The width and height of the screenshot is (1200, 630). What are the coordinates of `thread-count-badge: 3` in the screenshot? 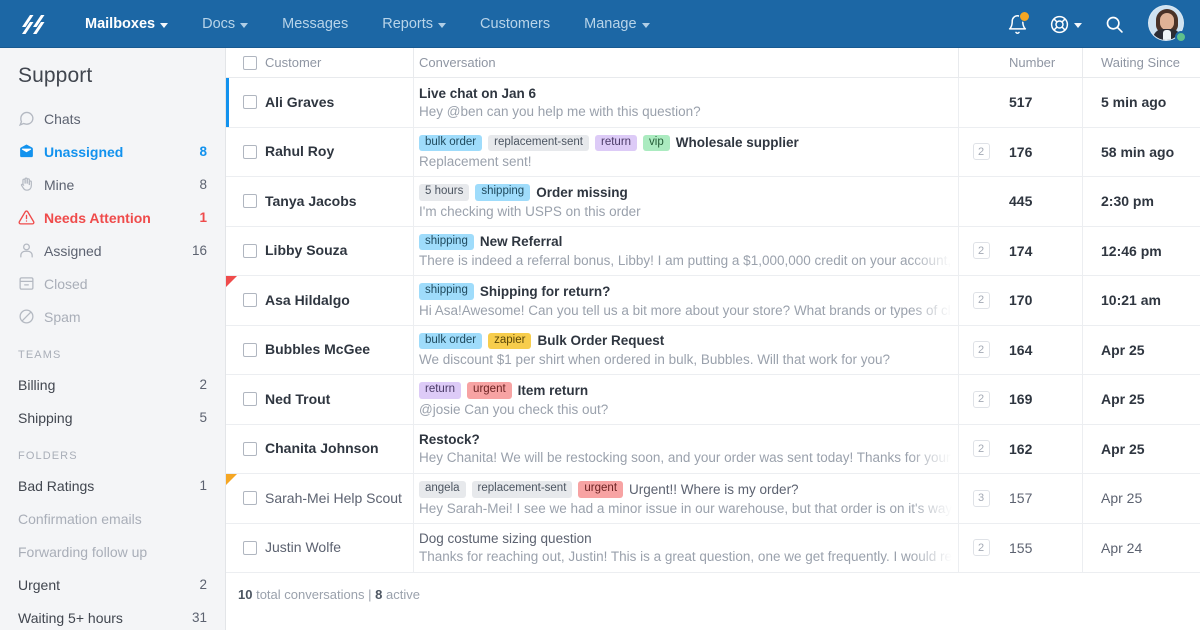 It's located at (981, 498).